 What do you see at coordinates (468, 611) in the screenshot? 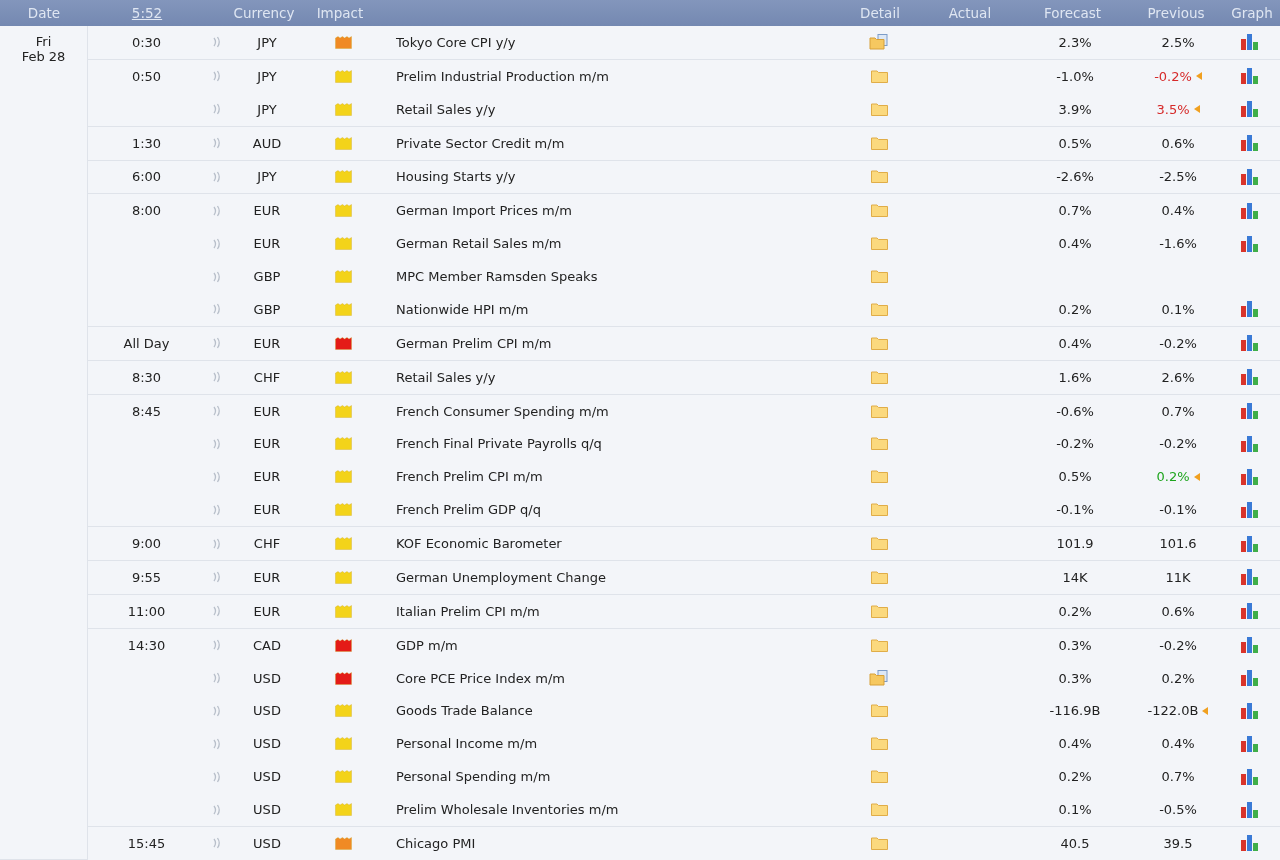
I see `event-title: Italian Prelim CPI m/m` at bounding box center [468, 611].